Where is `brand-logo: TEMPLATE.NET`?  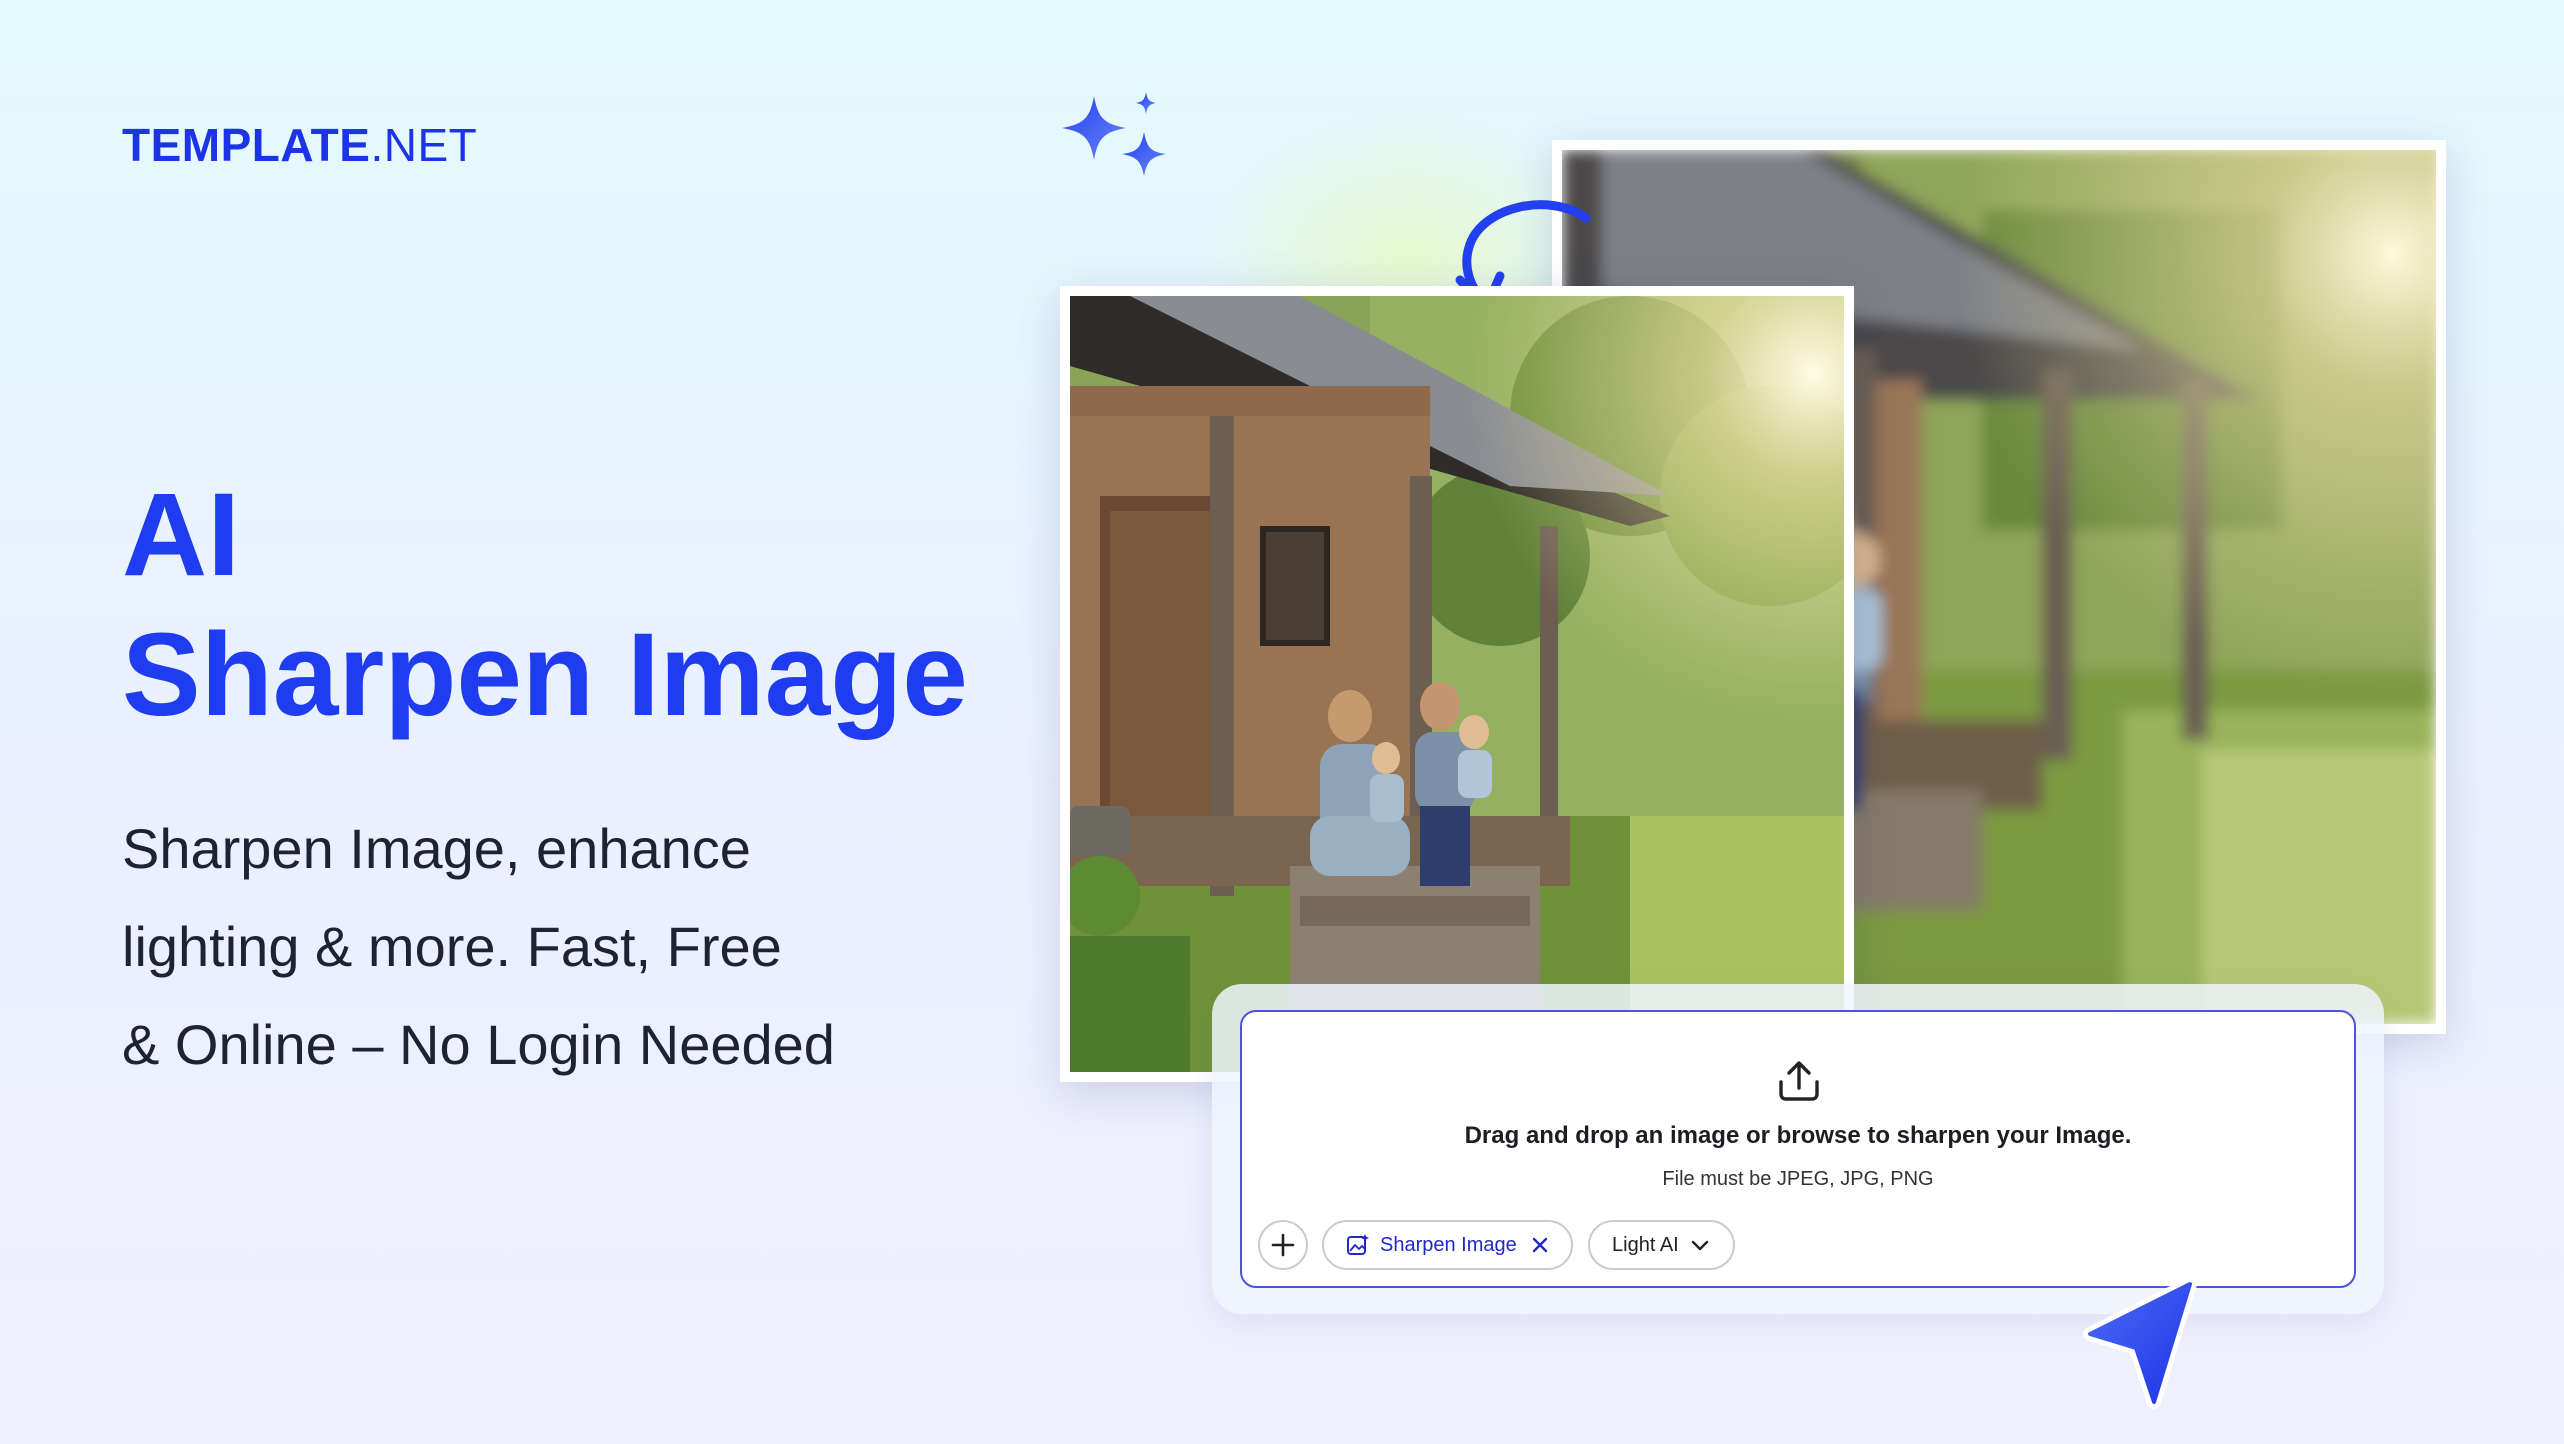 brand-logo: TEMPLATE.NET is located at coordinates (299, 145).